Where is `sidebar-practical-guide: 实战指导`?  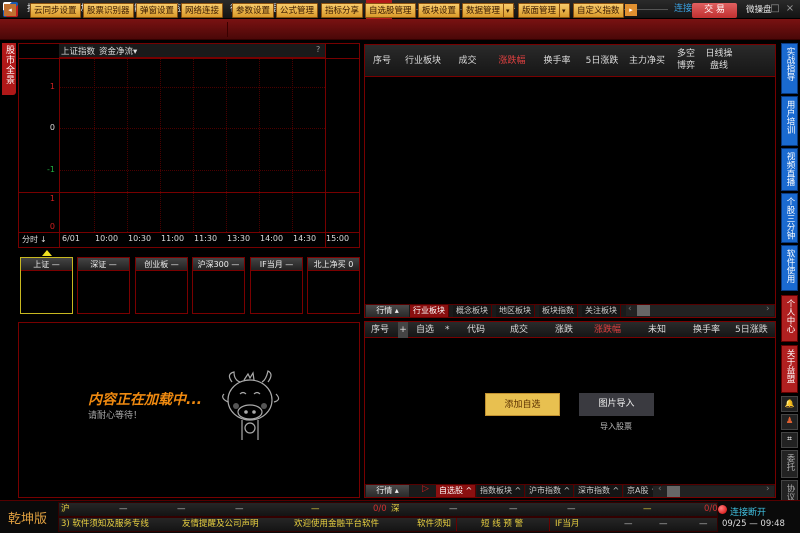 sidebar-practical-guide: 实战指导 is located at coordinates (789, 68).